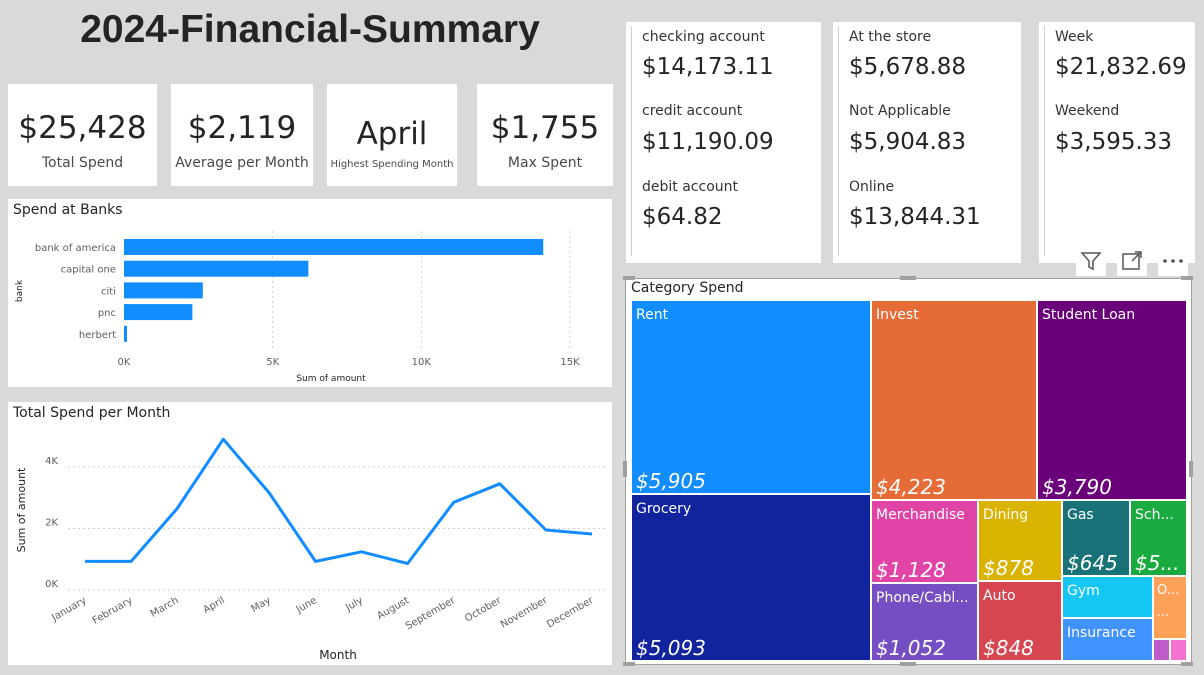  I want to click on row-label: debit account, so click(690, 187).